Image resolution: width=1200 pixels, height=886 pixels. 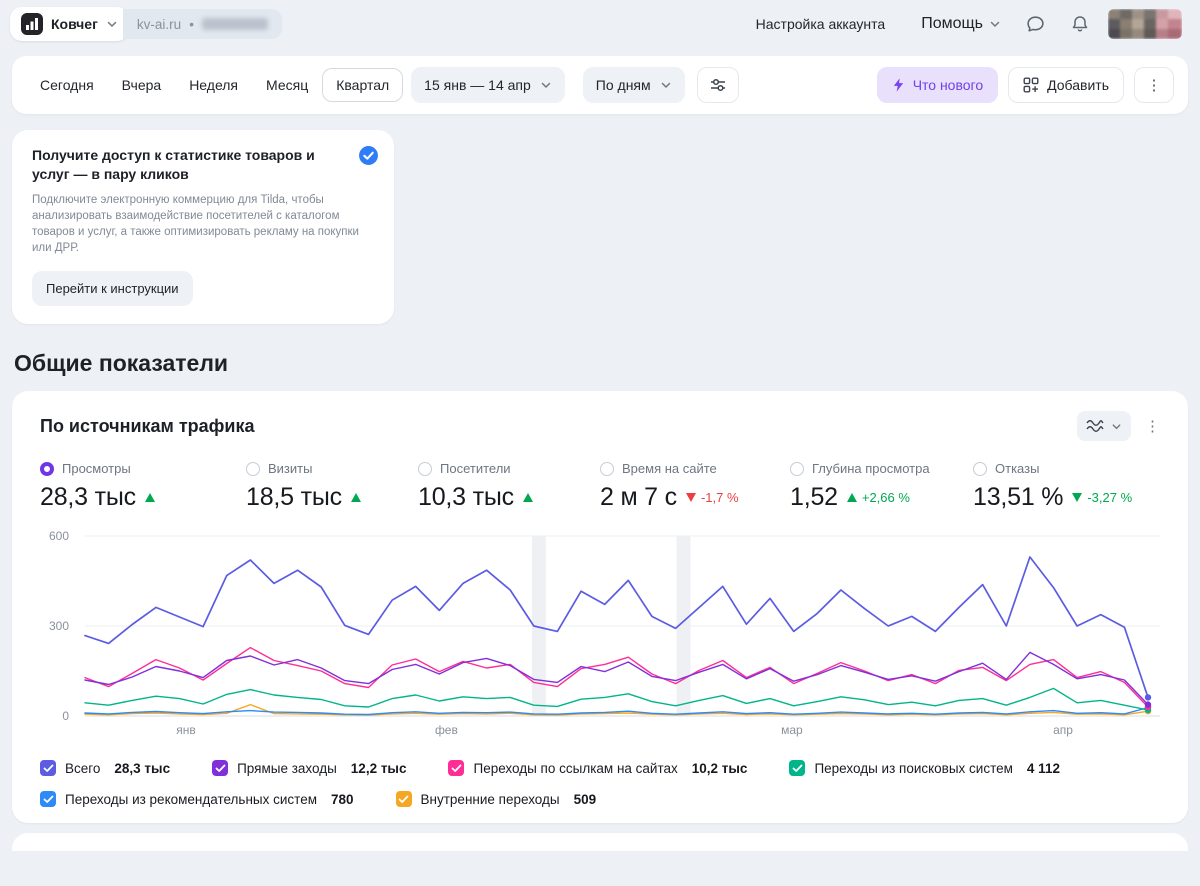 What do you see at coordinates (1080, 24) in the screenshot?
I see `notifications-bell-icon` at bounding box center [1080, 24].